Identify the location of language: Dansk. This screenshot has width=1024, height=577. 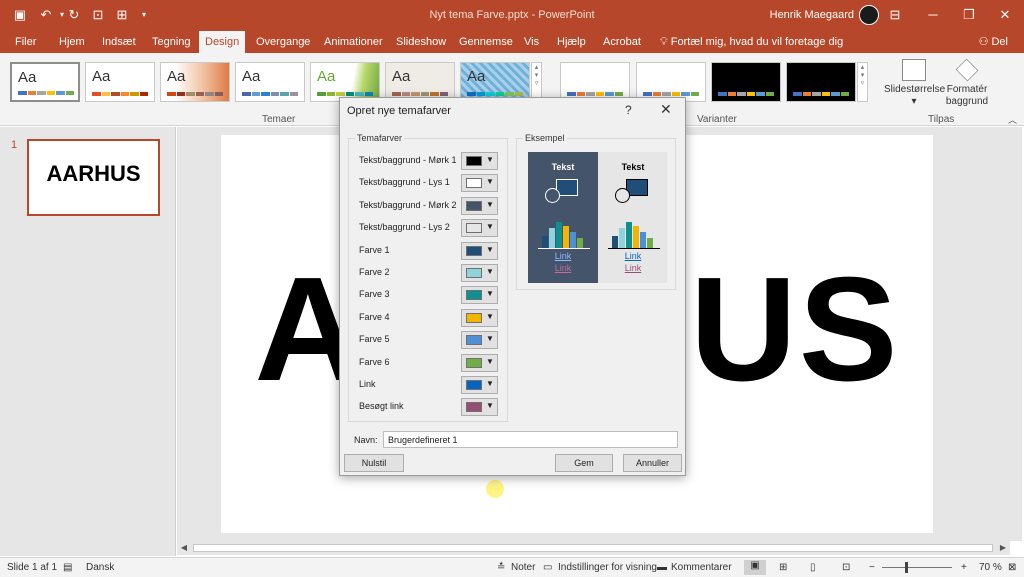
(100, 567).